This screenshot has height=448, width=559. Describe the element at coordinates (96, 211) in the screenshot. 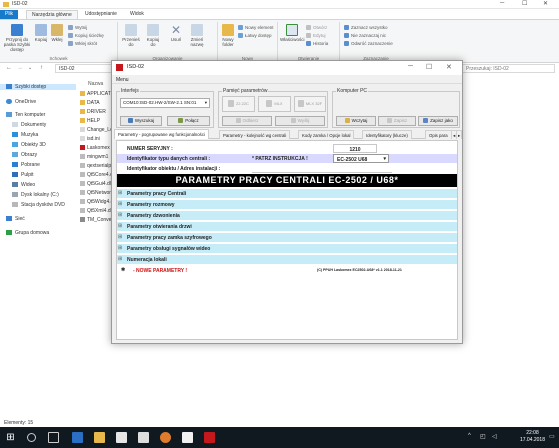

I see `list-item: Qt5Xml4.dll` at that location.